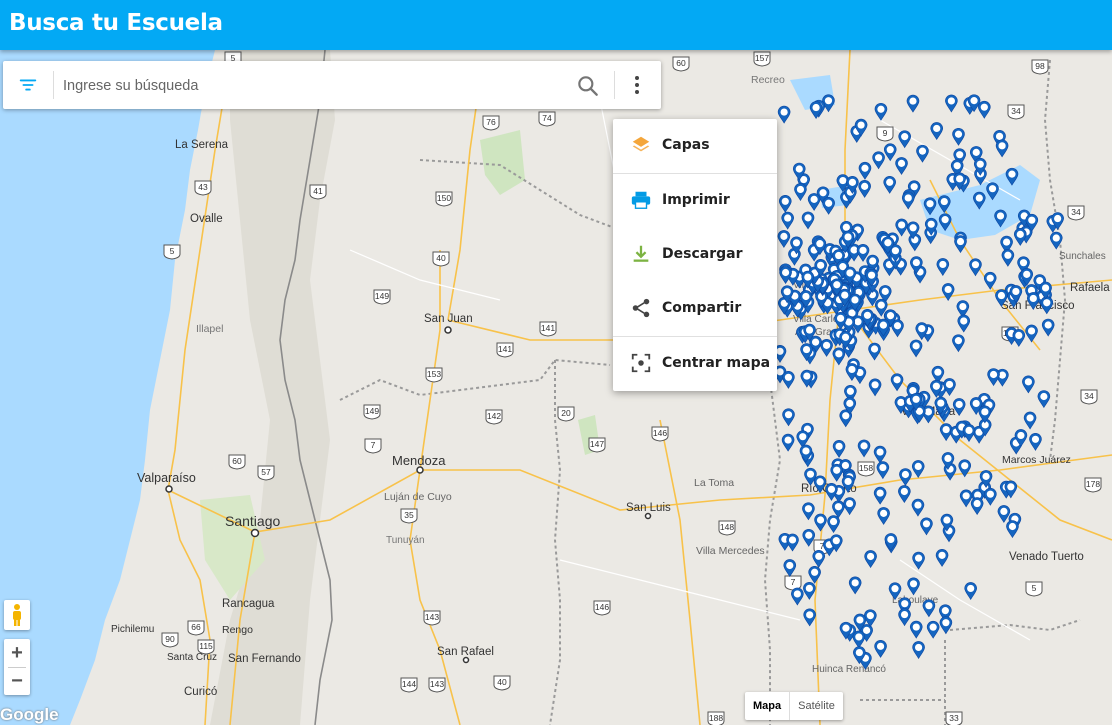  Describe the element at coordinates (695, 200) in the screenshot. I see `menu-item-imprimir: Imprimir` at that location.